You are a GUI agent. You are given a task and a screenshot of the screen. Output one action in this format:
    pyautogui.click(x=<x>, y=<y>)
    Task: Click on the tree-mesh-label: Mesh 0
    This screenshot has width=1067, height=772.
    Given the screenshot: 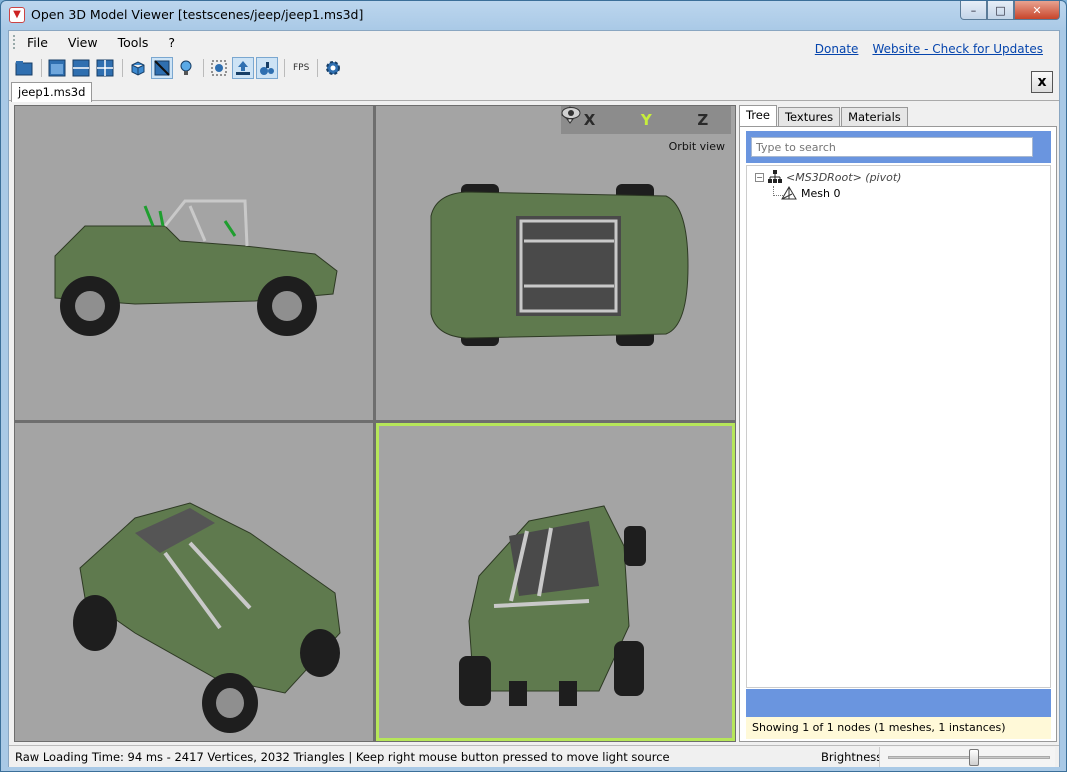 What is the action you would take?
    pyautogui.click(x=821, y=193)
    